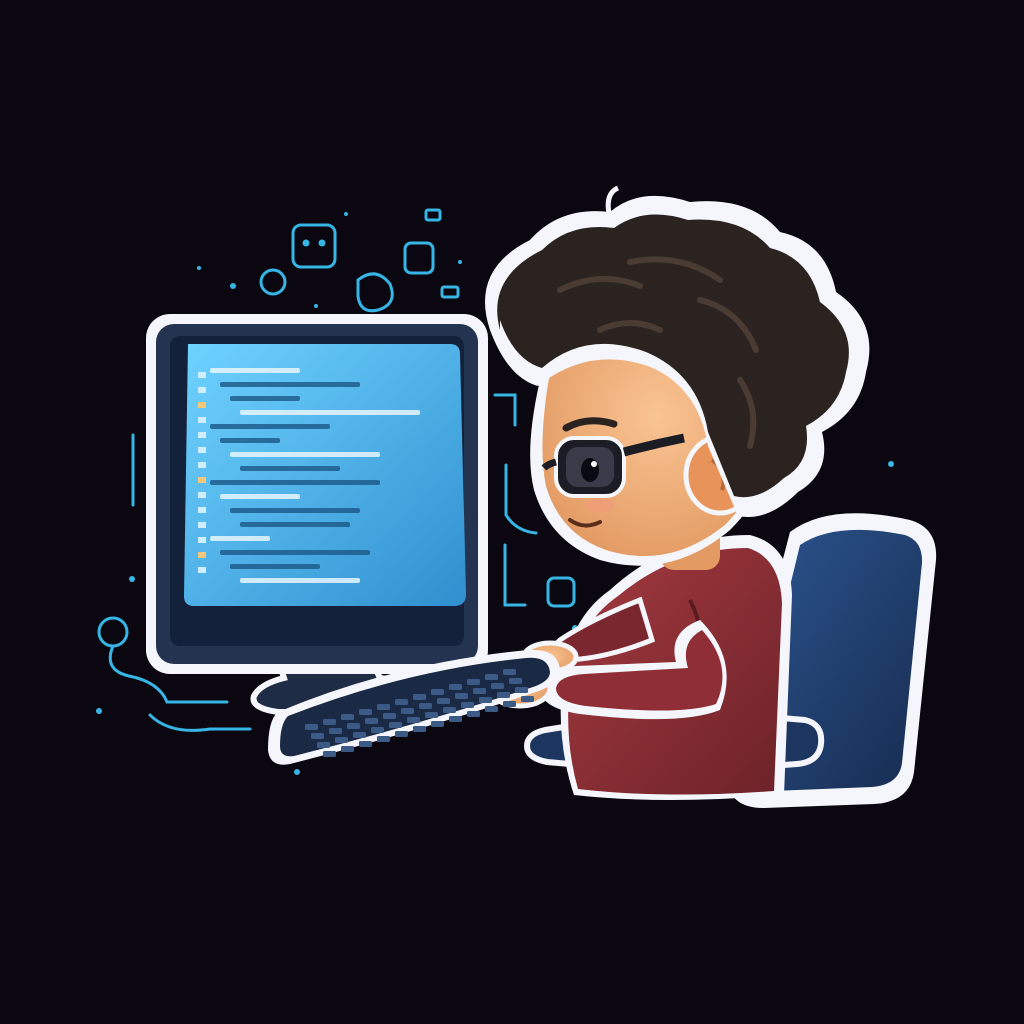 The image size is (1024, 1024). What do you see at coordinates (600, 505) in the screenshot?
I see `cheek` at bounding box center [600, 505].